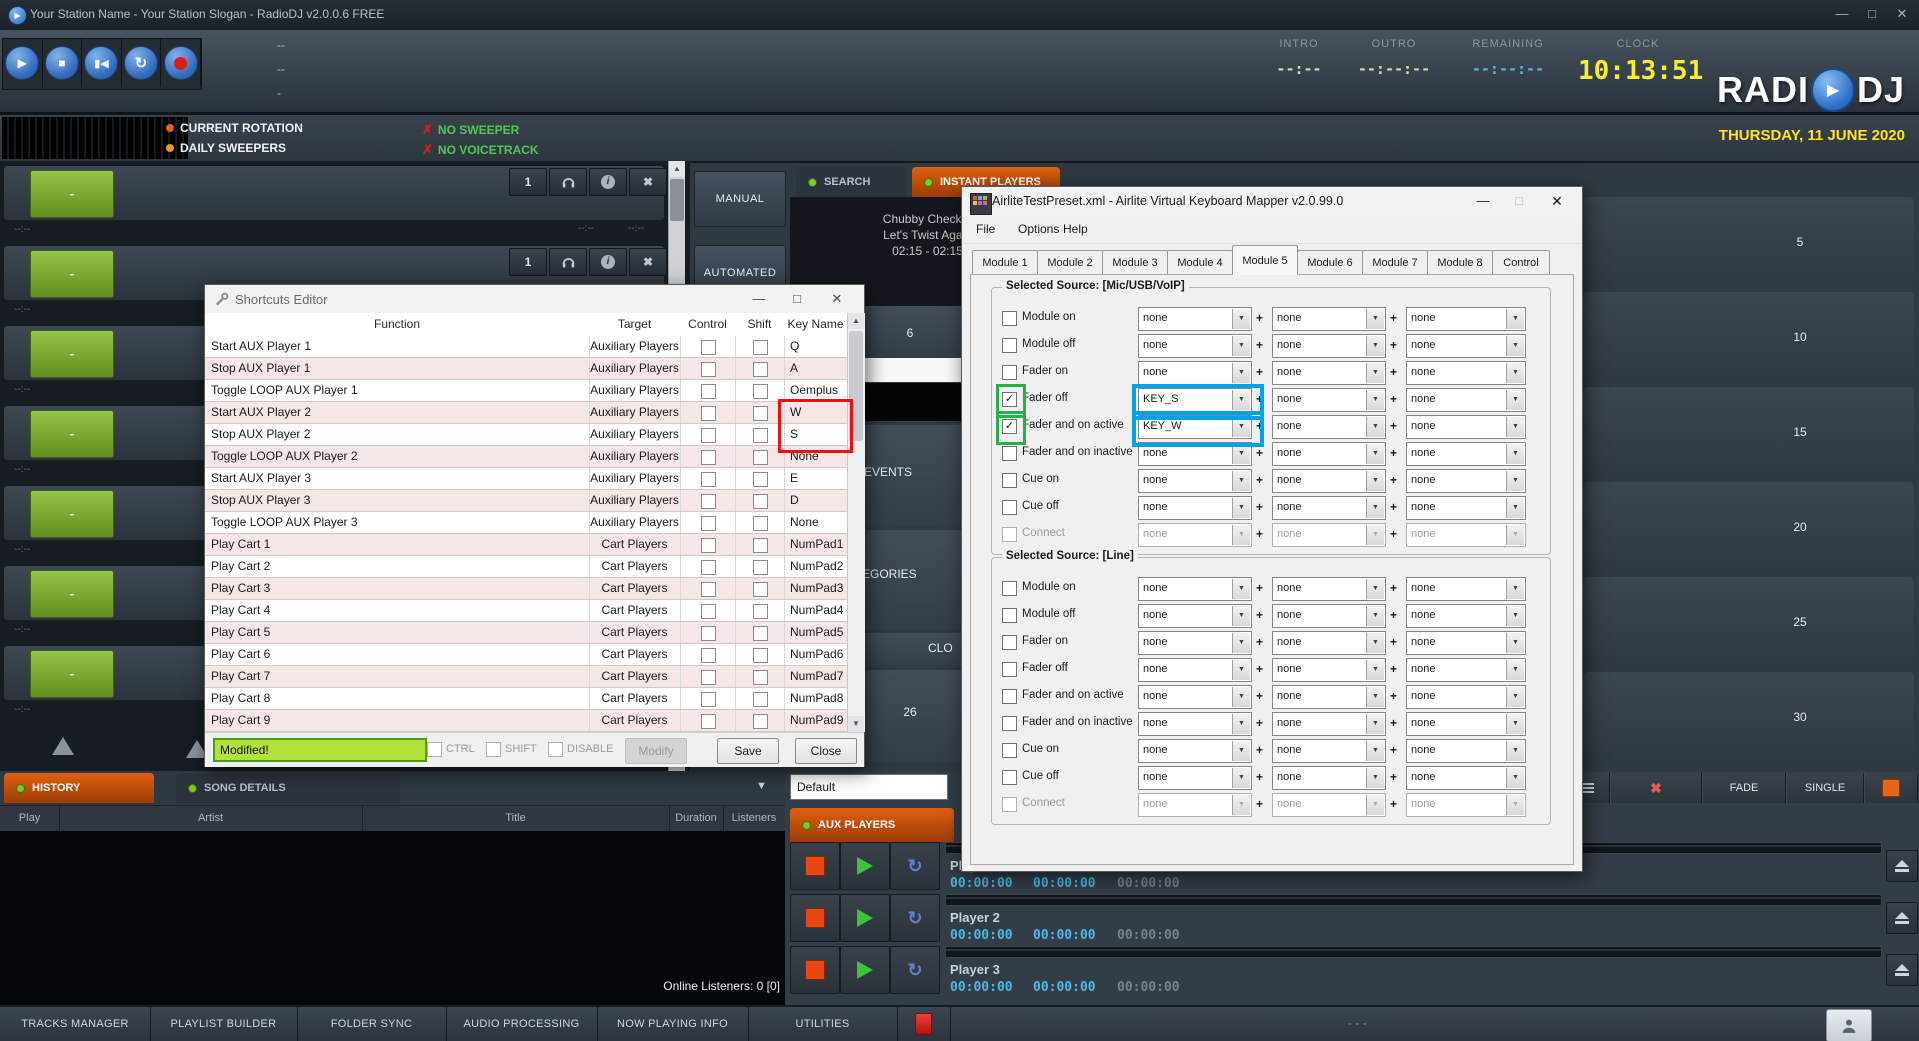 Image resolution: width=1919 pixels, height=1041 pixels. Describe the element at coordinates (1009, 669) in the screenshot. I see `fader-off-checkbox` at that location.